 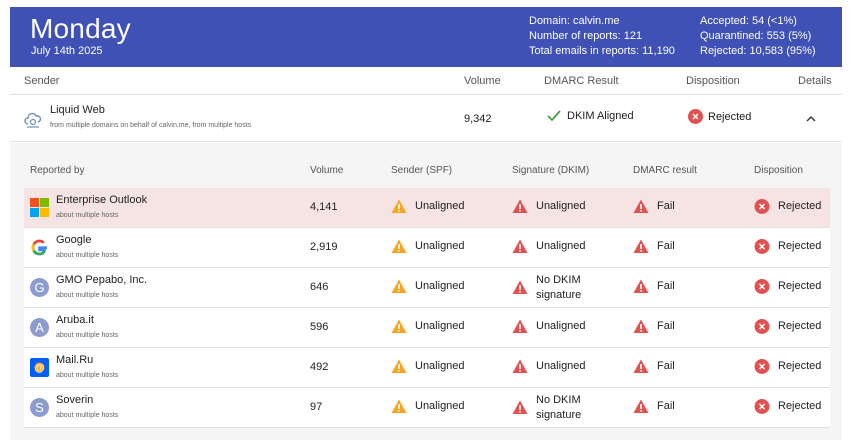 What do you see at coordinates (327, 170) in the screenshot?
I see `column-report-volume: Volume` at bounding box center [327, 170].